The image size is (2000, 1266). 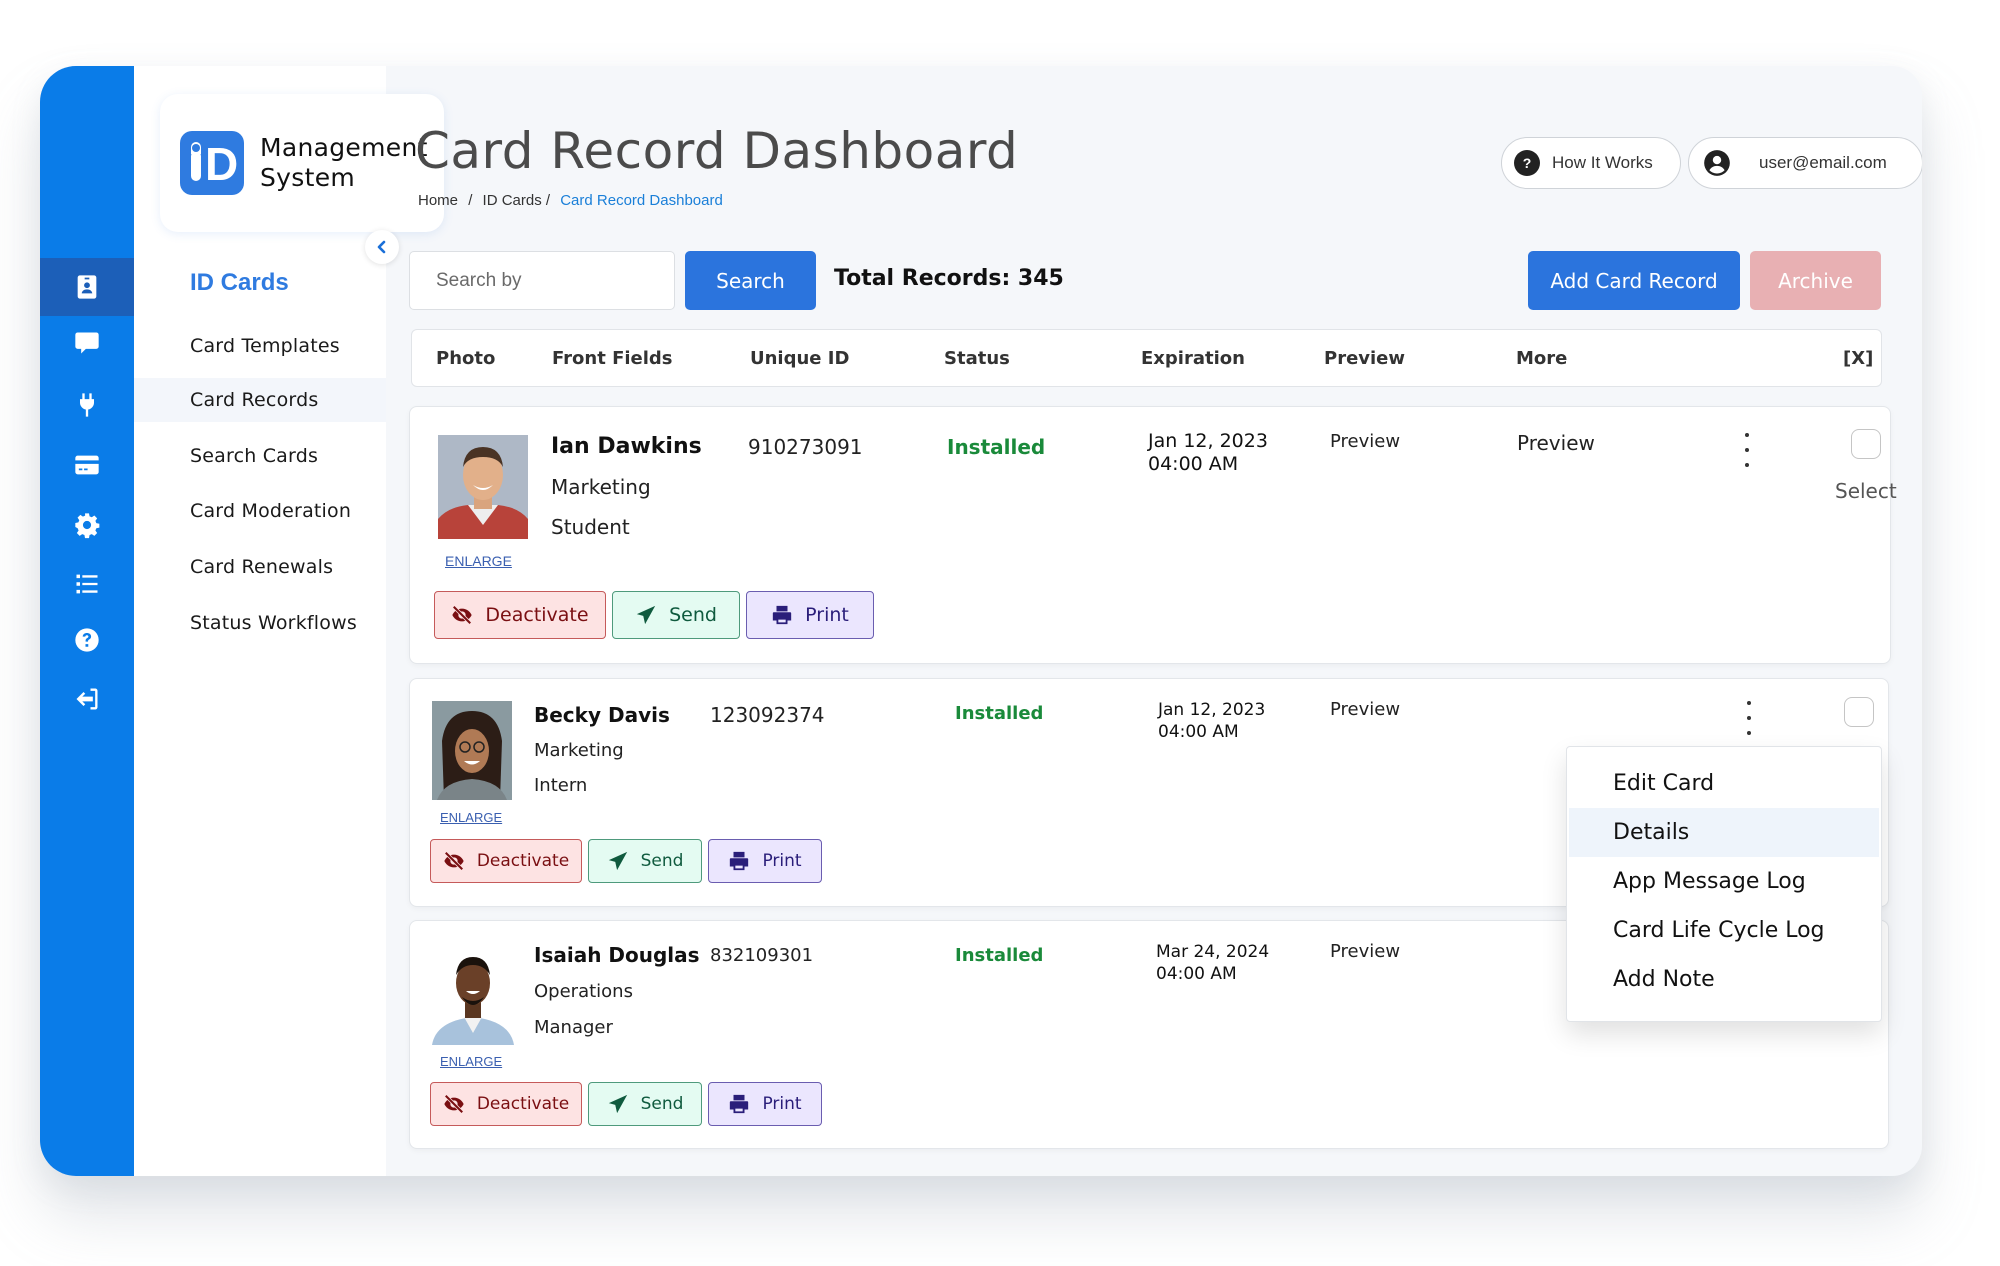 I want to click on nav-item-card-moderation: Card Moderation, so click(x=260, y=511).